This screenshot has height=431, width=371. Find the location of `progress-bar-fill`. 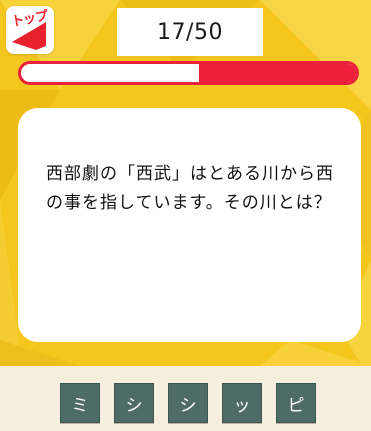

progress-bar-fill is located at coordinates (277, 73).